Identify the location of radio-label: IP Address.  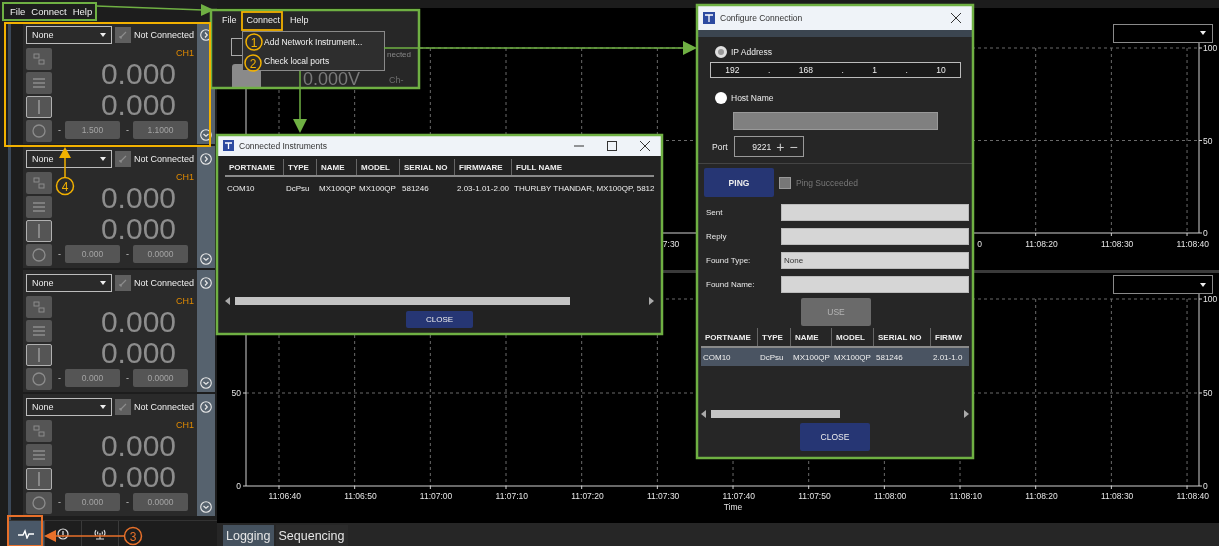
(751, 52).